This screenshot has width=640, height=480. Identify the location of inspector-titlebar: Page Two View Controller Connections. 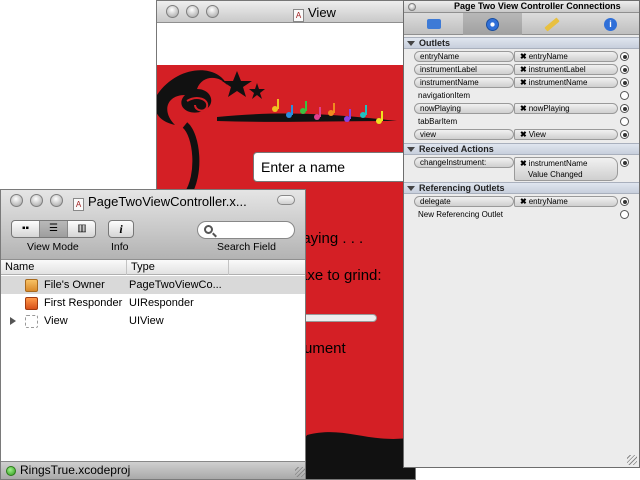
(521, 7).